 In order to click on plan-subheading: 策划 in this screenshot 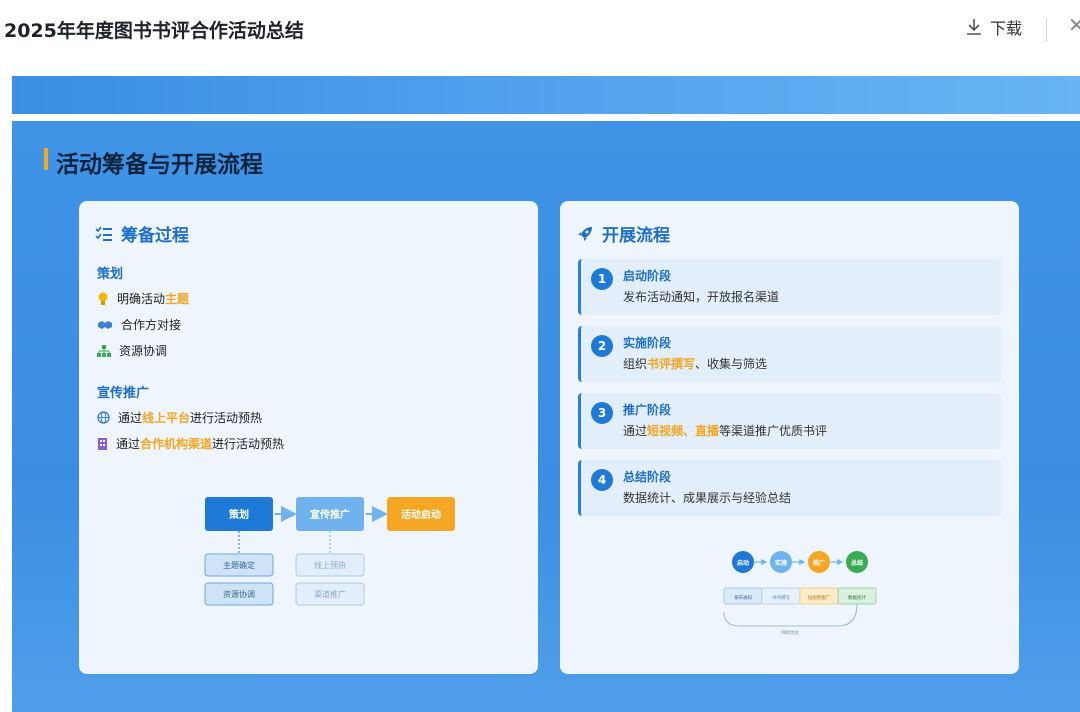, I will do `click(110, 274)`.